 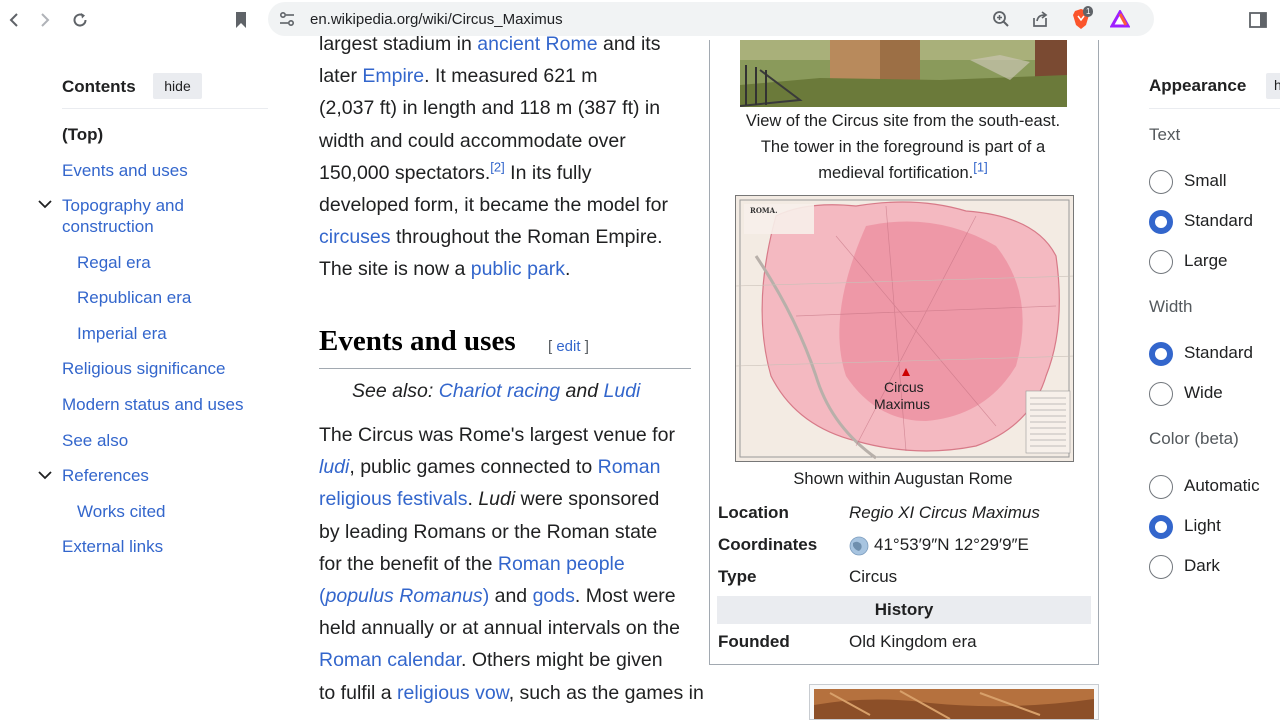 What do you see at coordinates (904, 610) in the screenshot?
I see `infobox-section-history: History` at bounding box center [904, 610].